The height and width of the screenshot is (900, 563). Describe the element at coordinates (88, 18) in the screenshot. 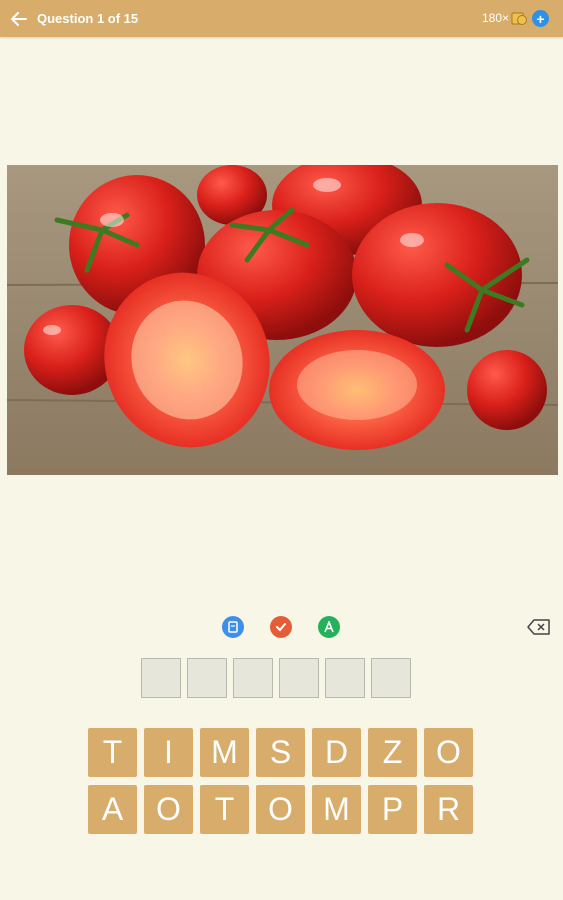

I see `page-title: Question 1 of 15` at that location.